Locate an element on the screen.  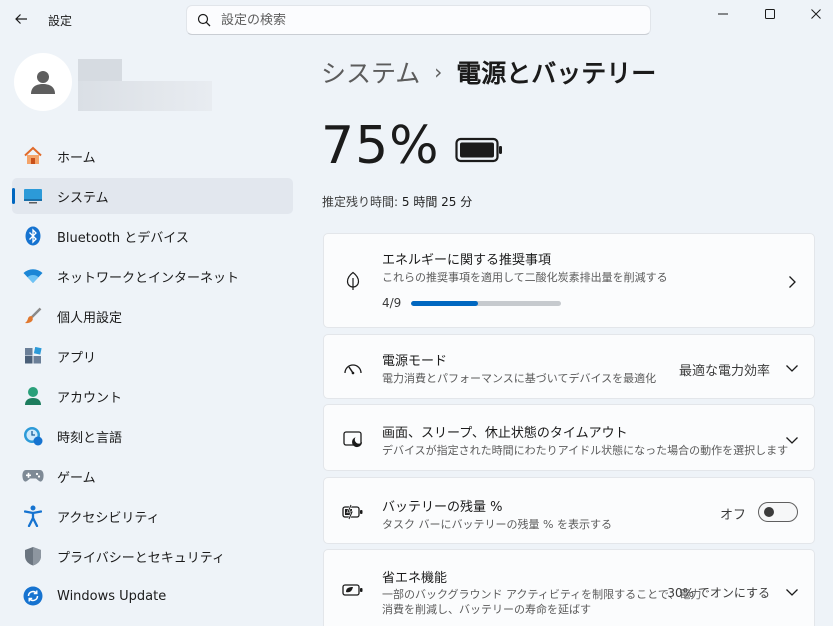
sidebar-item-privacy-security: プライバシーとセキュリティ is located at coordinates (152, 556).